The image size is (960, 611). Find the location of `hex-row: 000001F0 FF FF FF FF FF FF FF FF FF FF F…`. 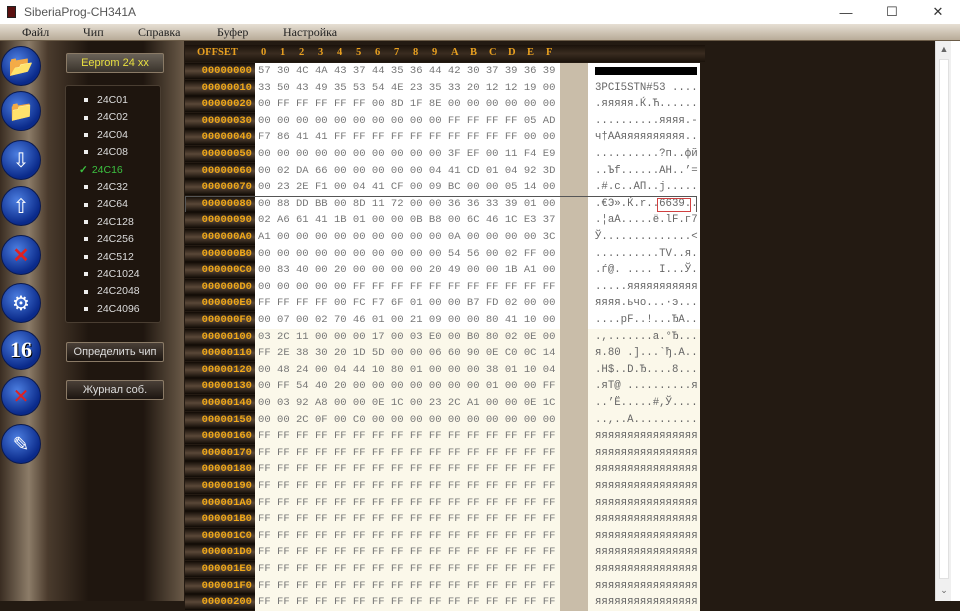

hex-row: 000001F0 FF FF FF FF FF FF FF FF FF FF F… is located at coordinates (442, 586).